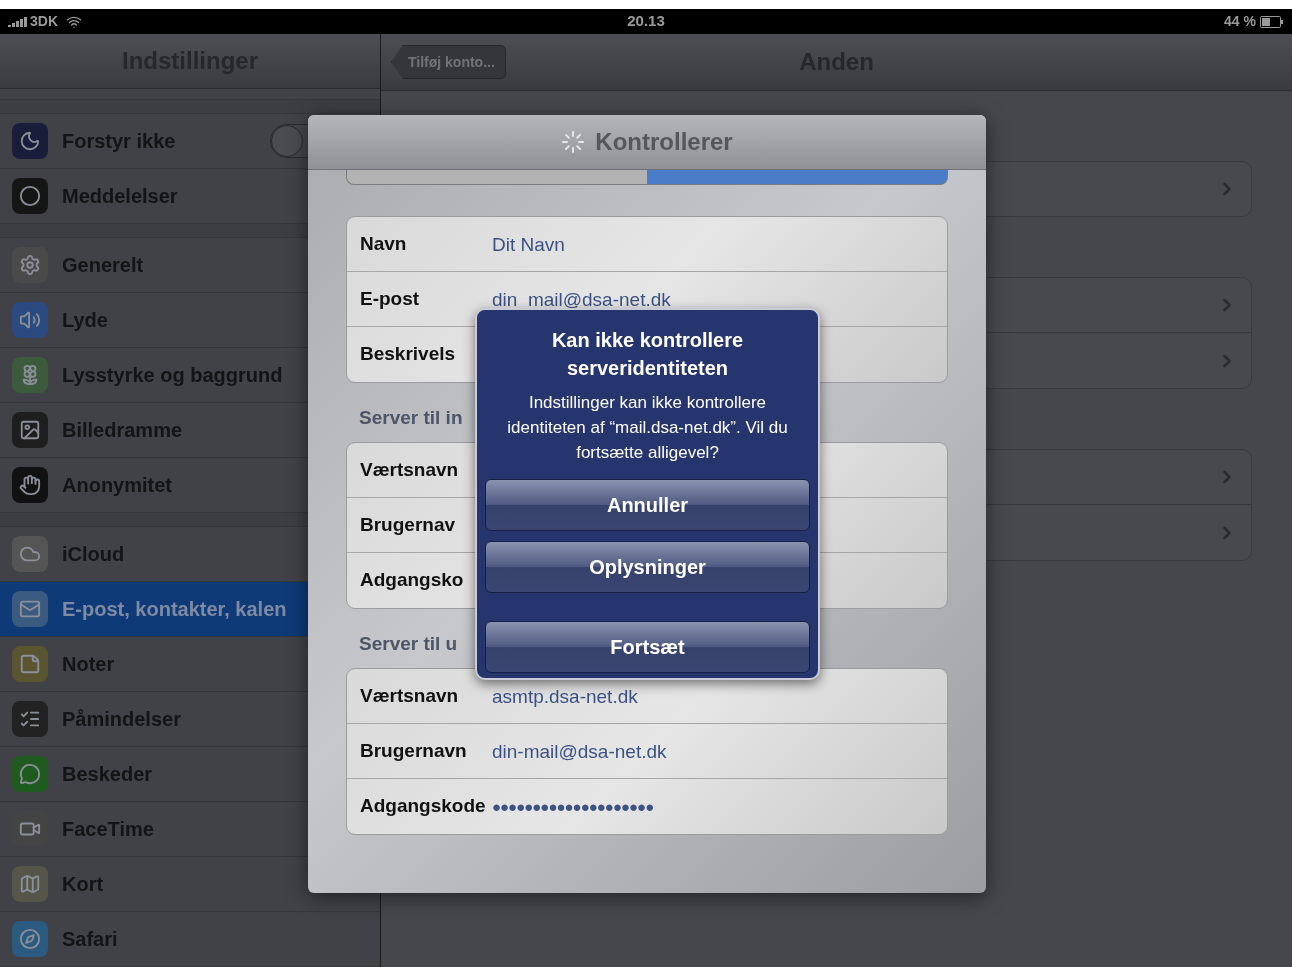 The height and width of the screenshot is (967, 1292). What do you see at coordinates (1272, 21) in the screenshot?
I see `battery-icon` at bounding box center [1272, 21].